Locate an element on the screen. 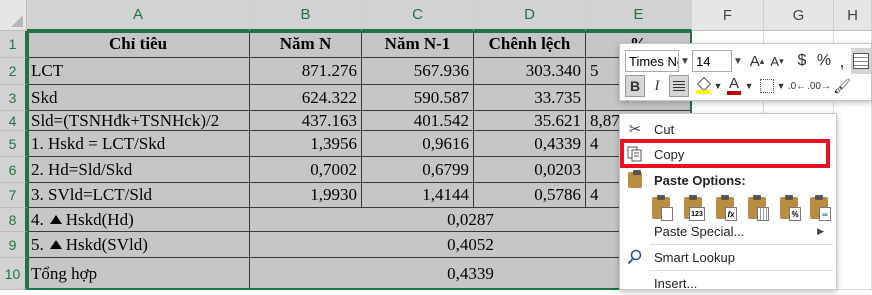 This screenshot has width=872, height=295. cell-b6: 0,7002 is located at coordinates (306, 170).